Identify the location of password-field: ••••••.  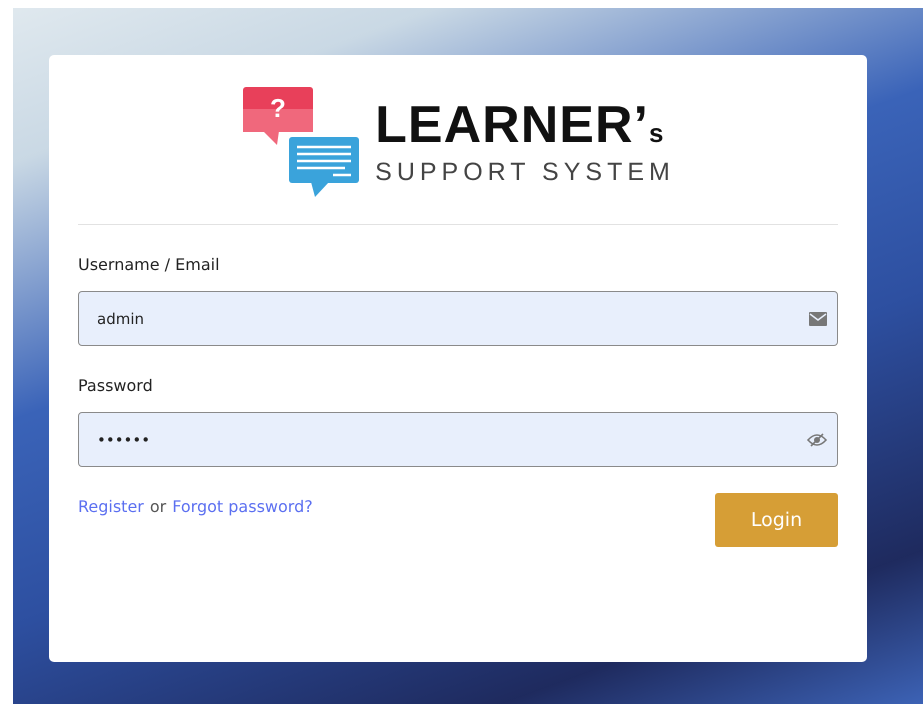
(458, 439).